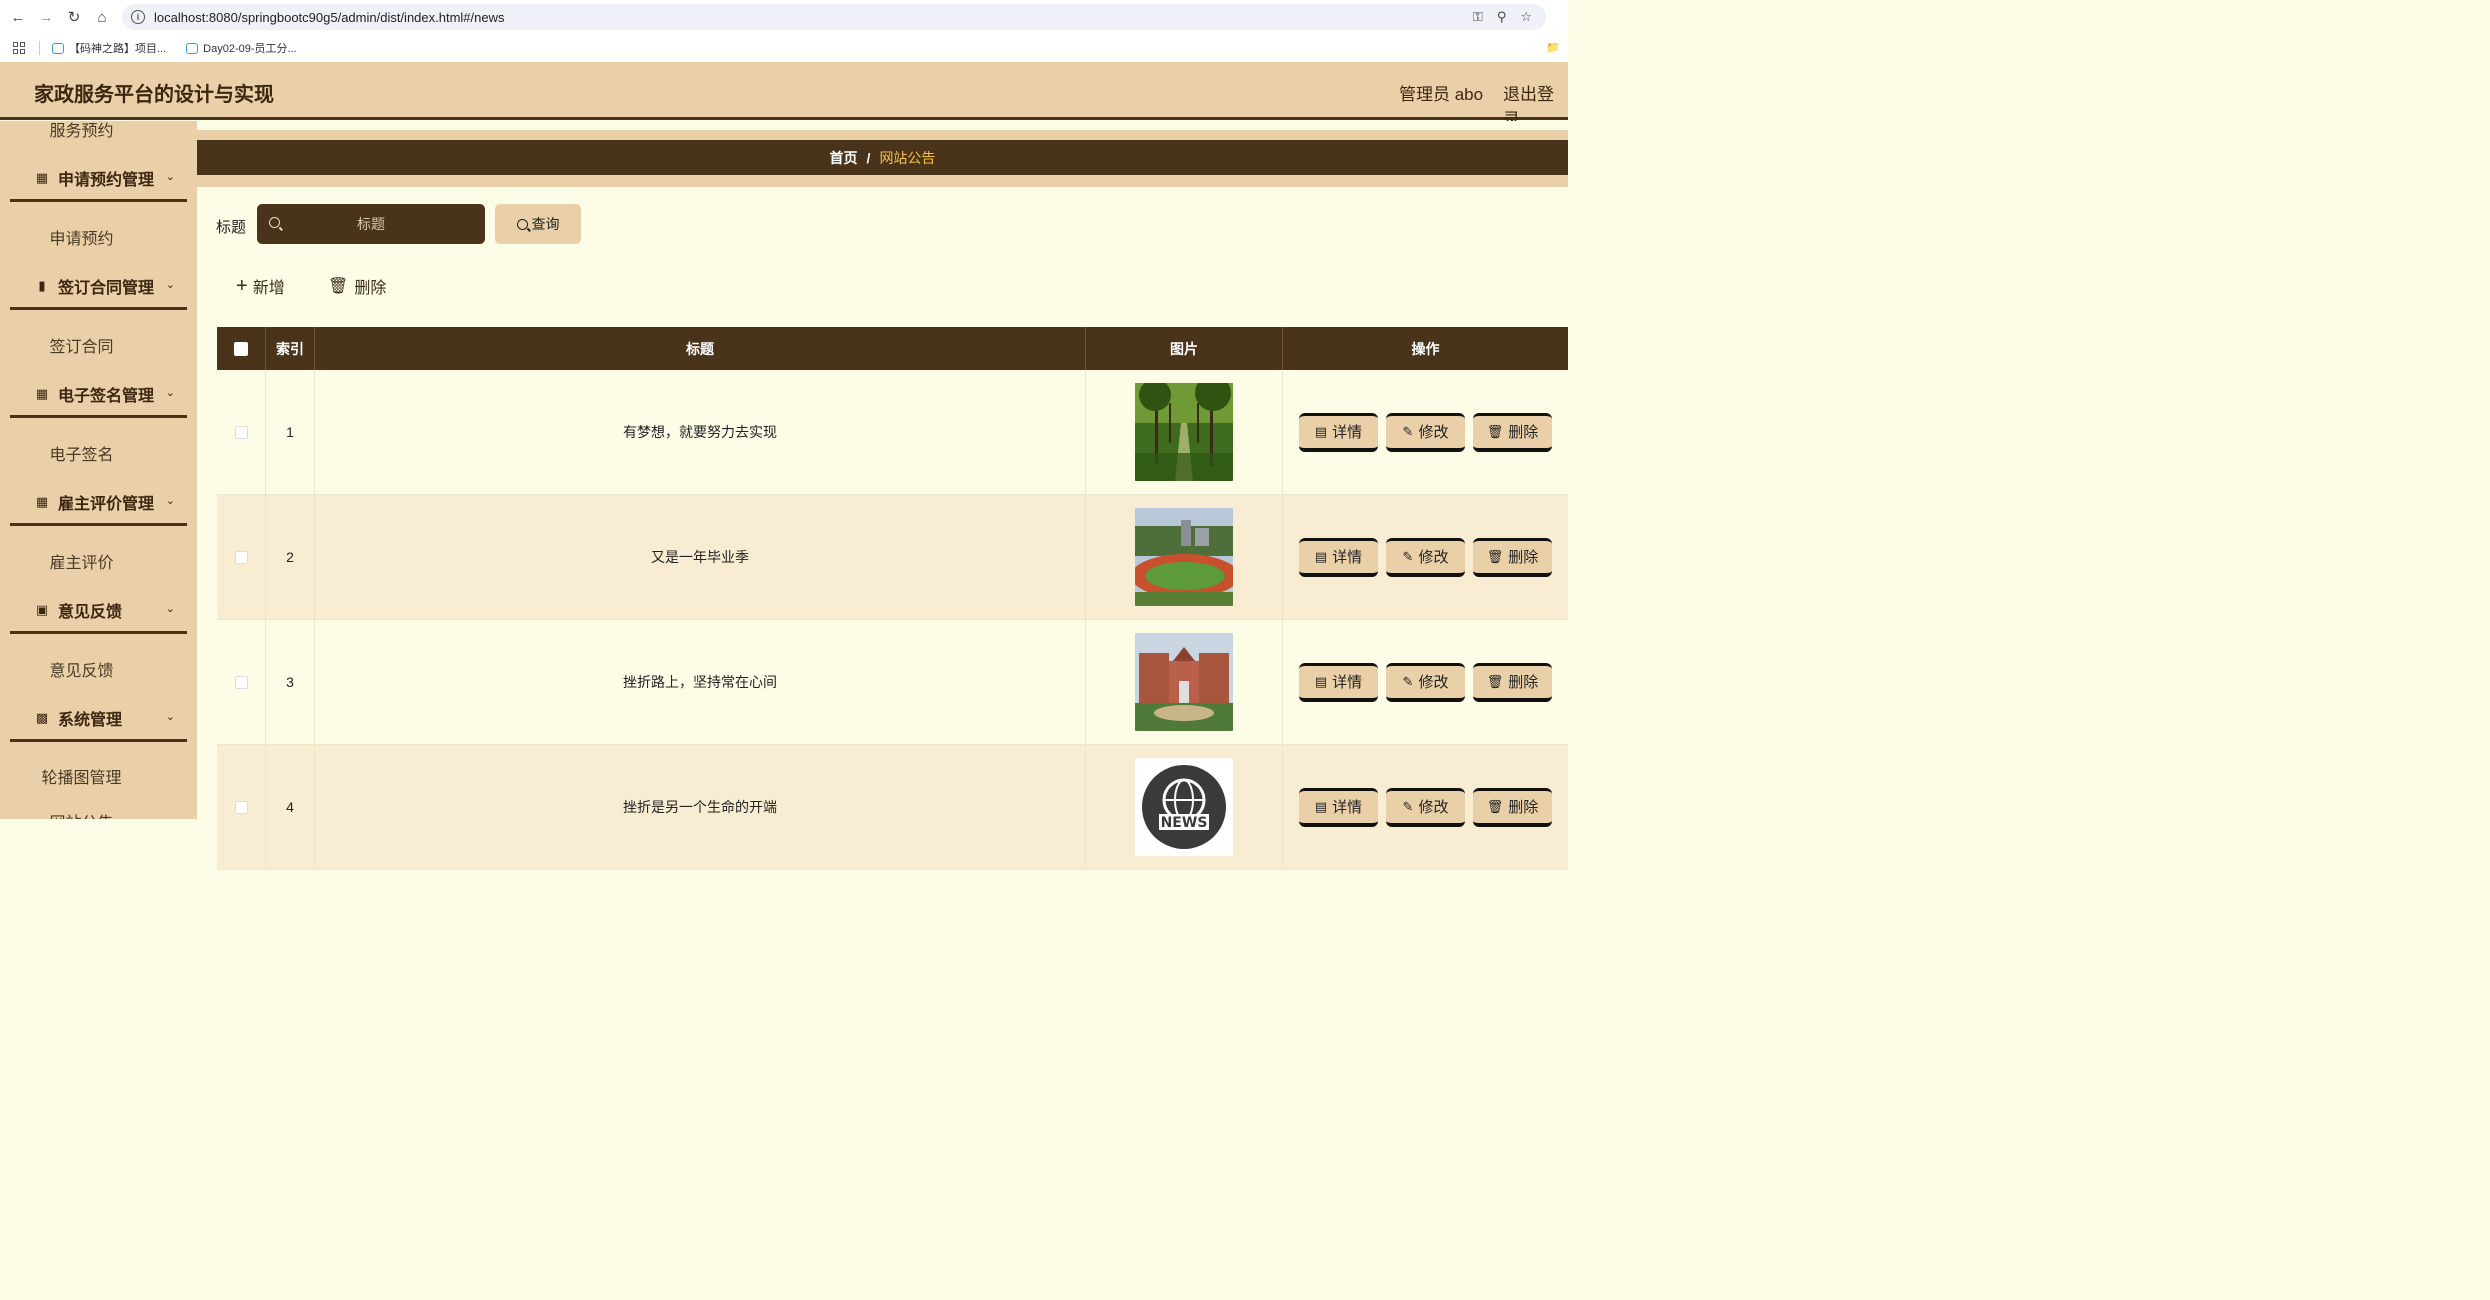  What do you see at coordinates (700, 557) in the screenshot?
I see `row-title: 又是一年毕业季` at bounding box center [700, 557].